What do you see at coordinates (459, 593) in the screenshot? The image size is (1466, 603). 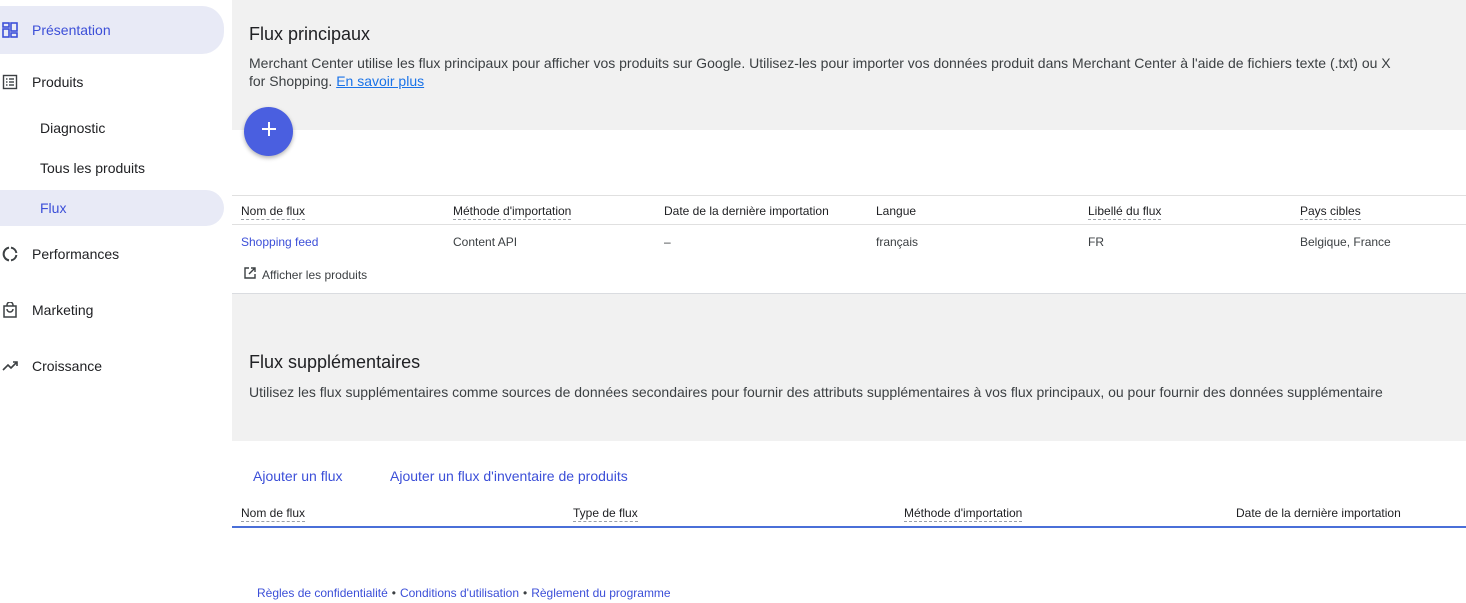 I see `terms-link: Conditions d'utilisation` at bounding box center [459, 593].